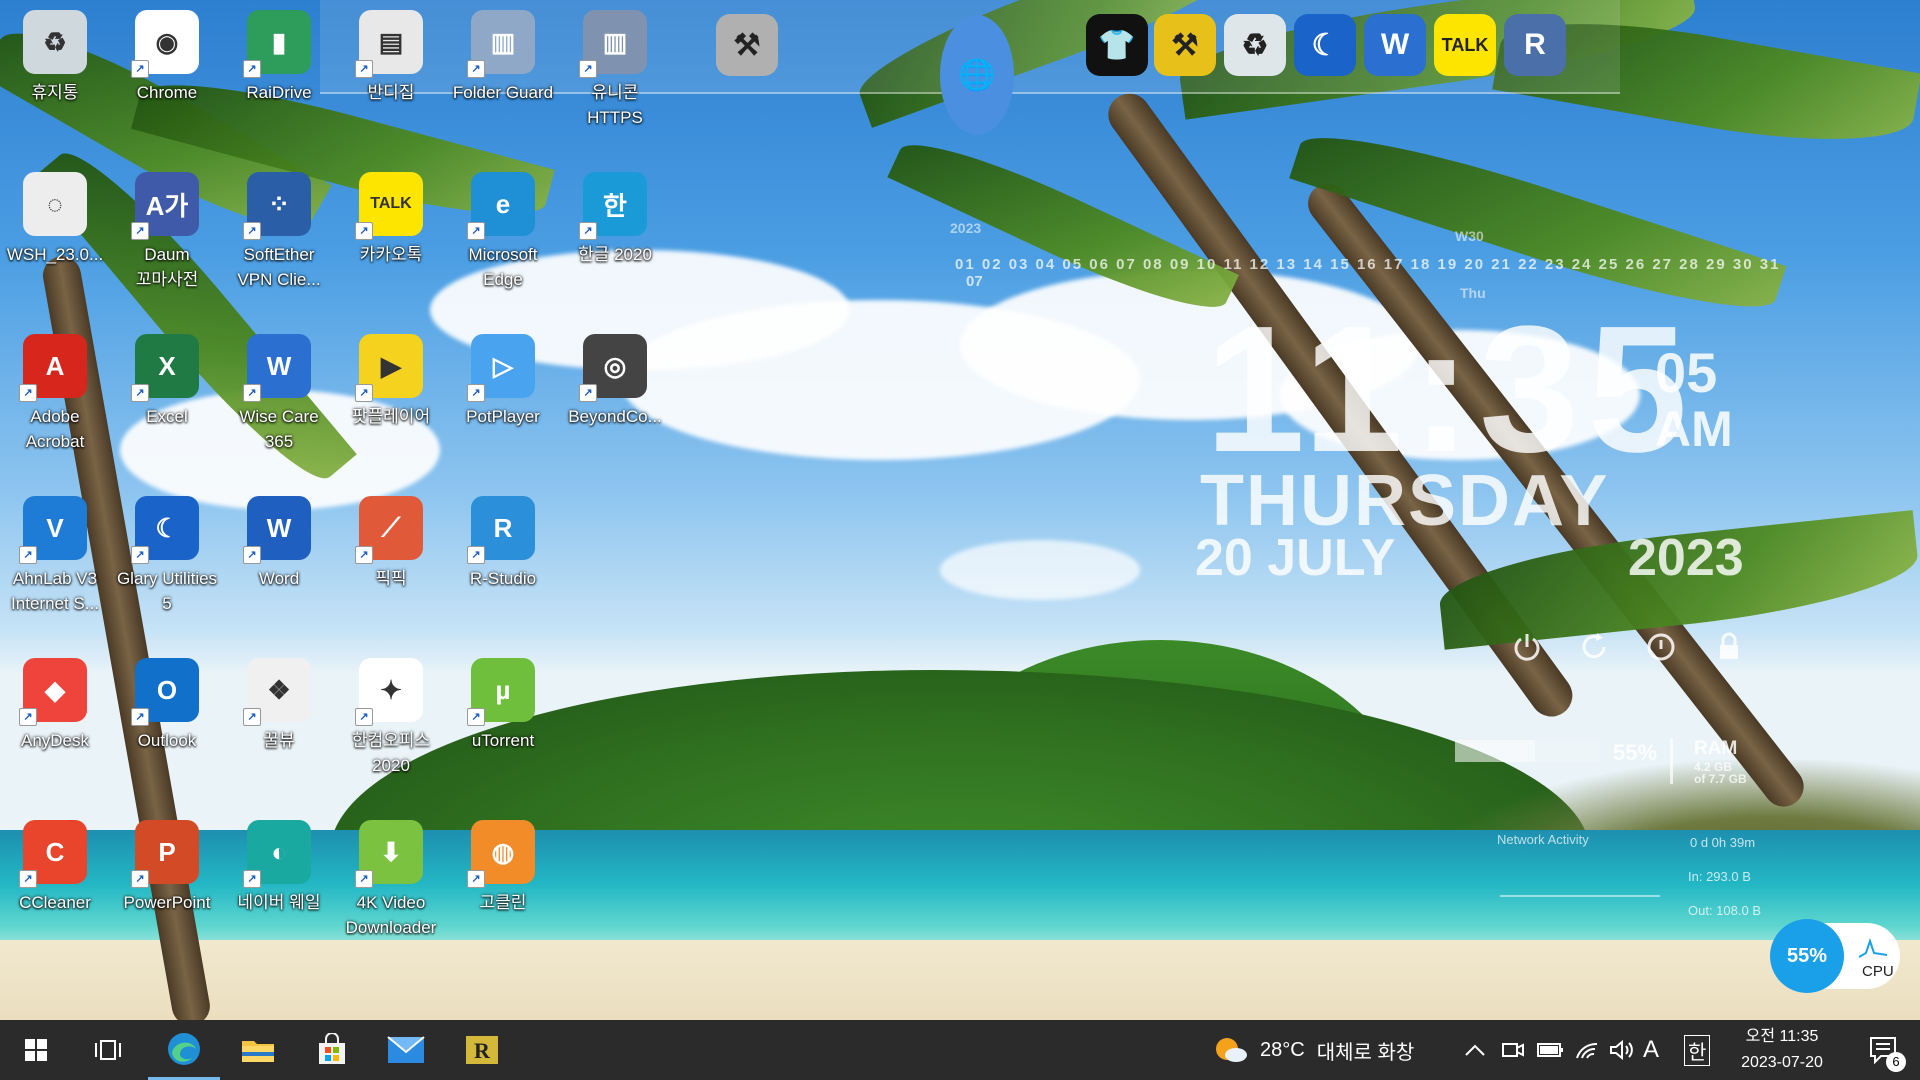  Describe the element at coordinates (1835, 956) in the screenshot. I see `cpu-widget: 55% CPU` at that location.